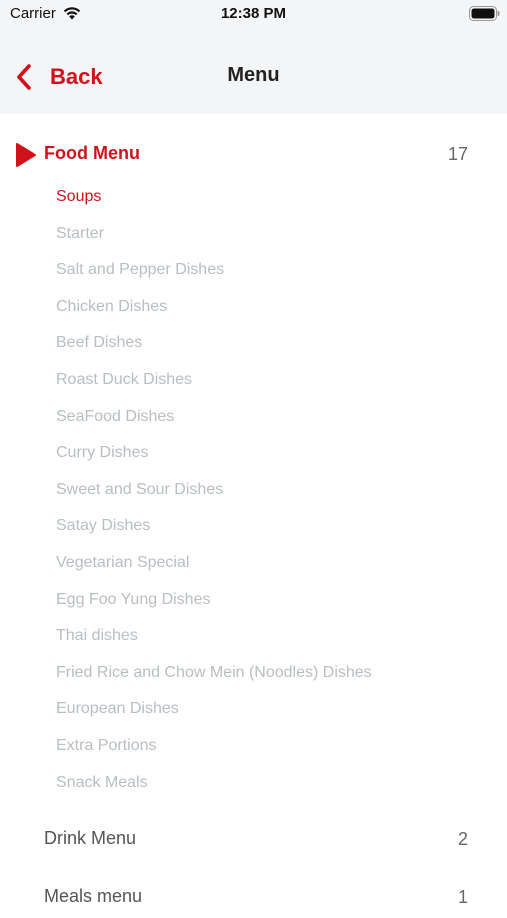 This screenshot has width=507, height=918. Describe the element at coordinates (462, 839) in the screenshot. I see `section-count: 2` at that location.